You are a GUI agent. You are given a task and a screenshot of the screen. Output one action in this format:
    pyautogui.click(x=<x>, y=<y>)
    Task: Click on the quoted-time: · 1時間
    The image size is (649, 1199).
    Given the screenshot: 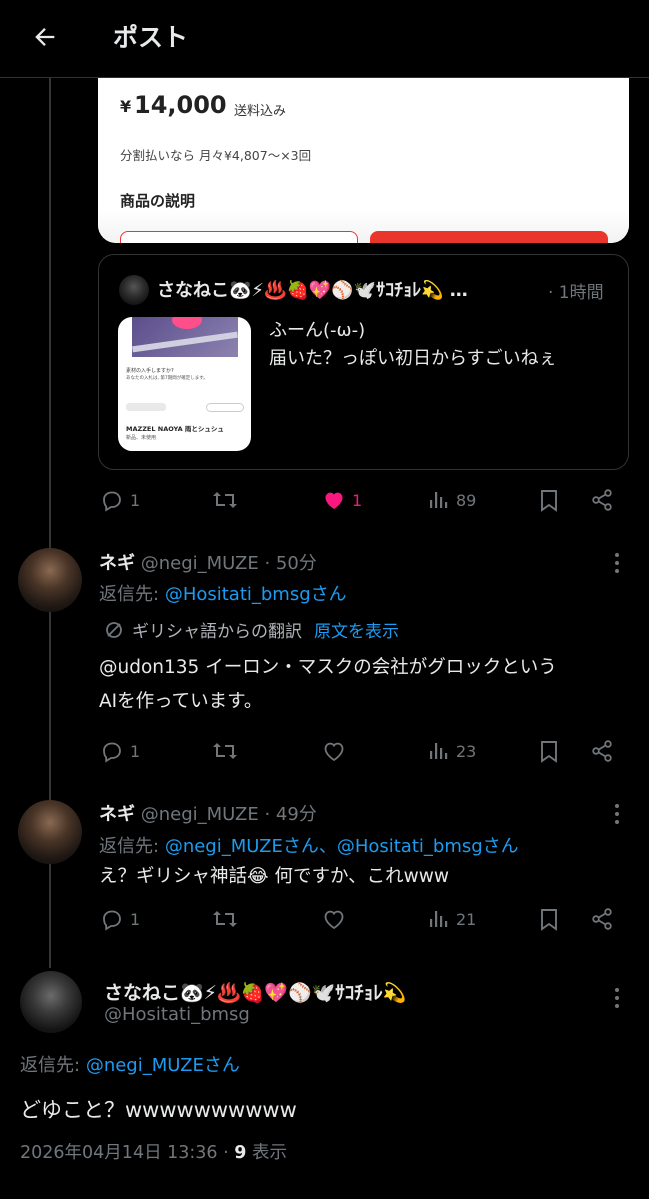 What is the action you would take?
    pyautogui.click(x=576, y=293)
    